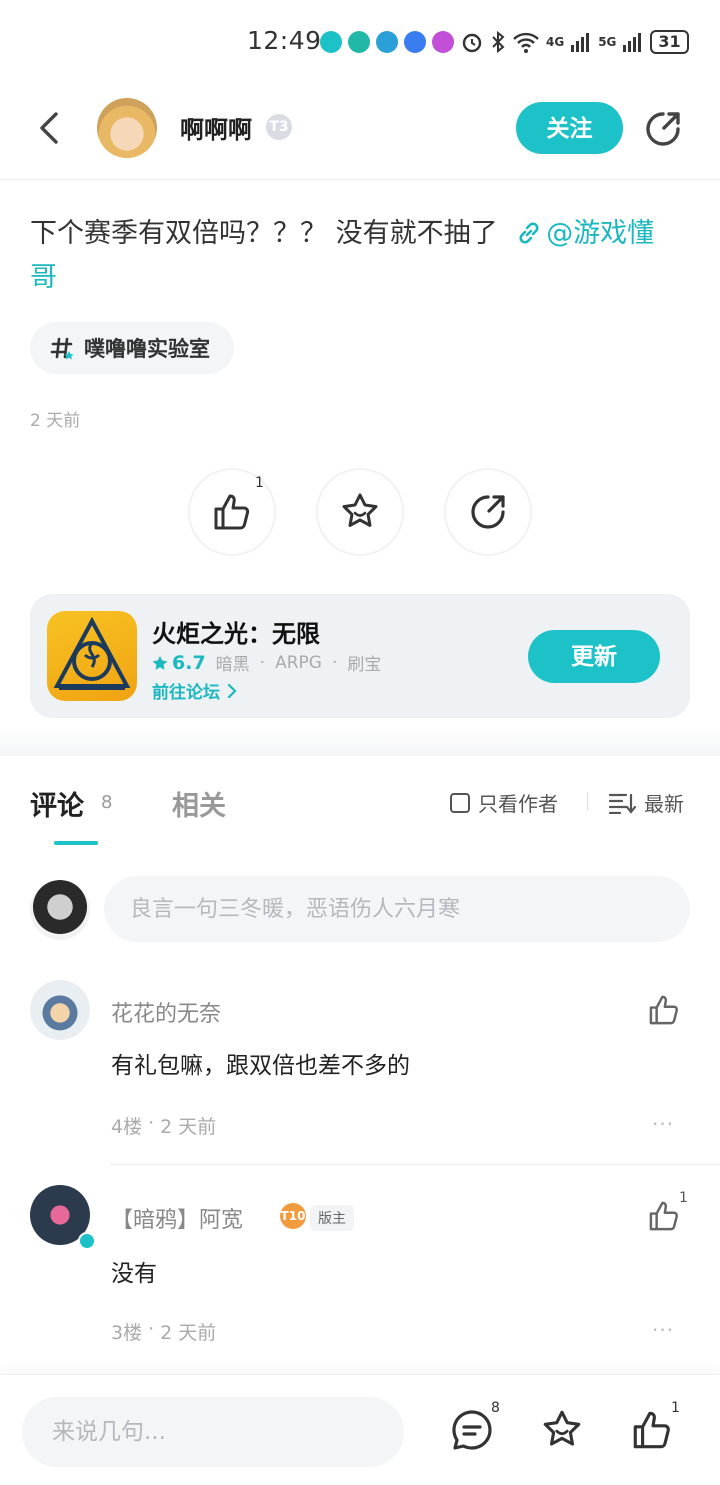 The width and height of the screenshot is (720, 1485). What do you see at coordinates (213, 1432) in the screenshot?
I see `bottom-comment-input` at bounding box center [213, 1432].